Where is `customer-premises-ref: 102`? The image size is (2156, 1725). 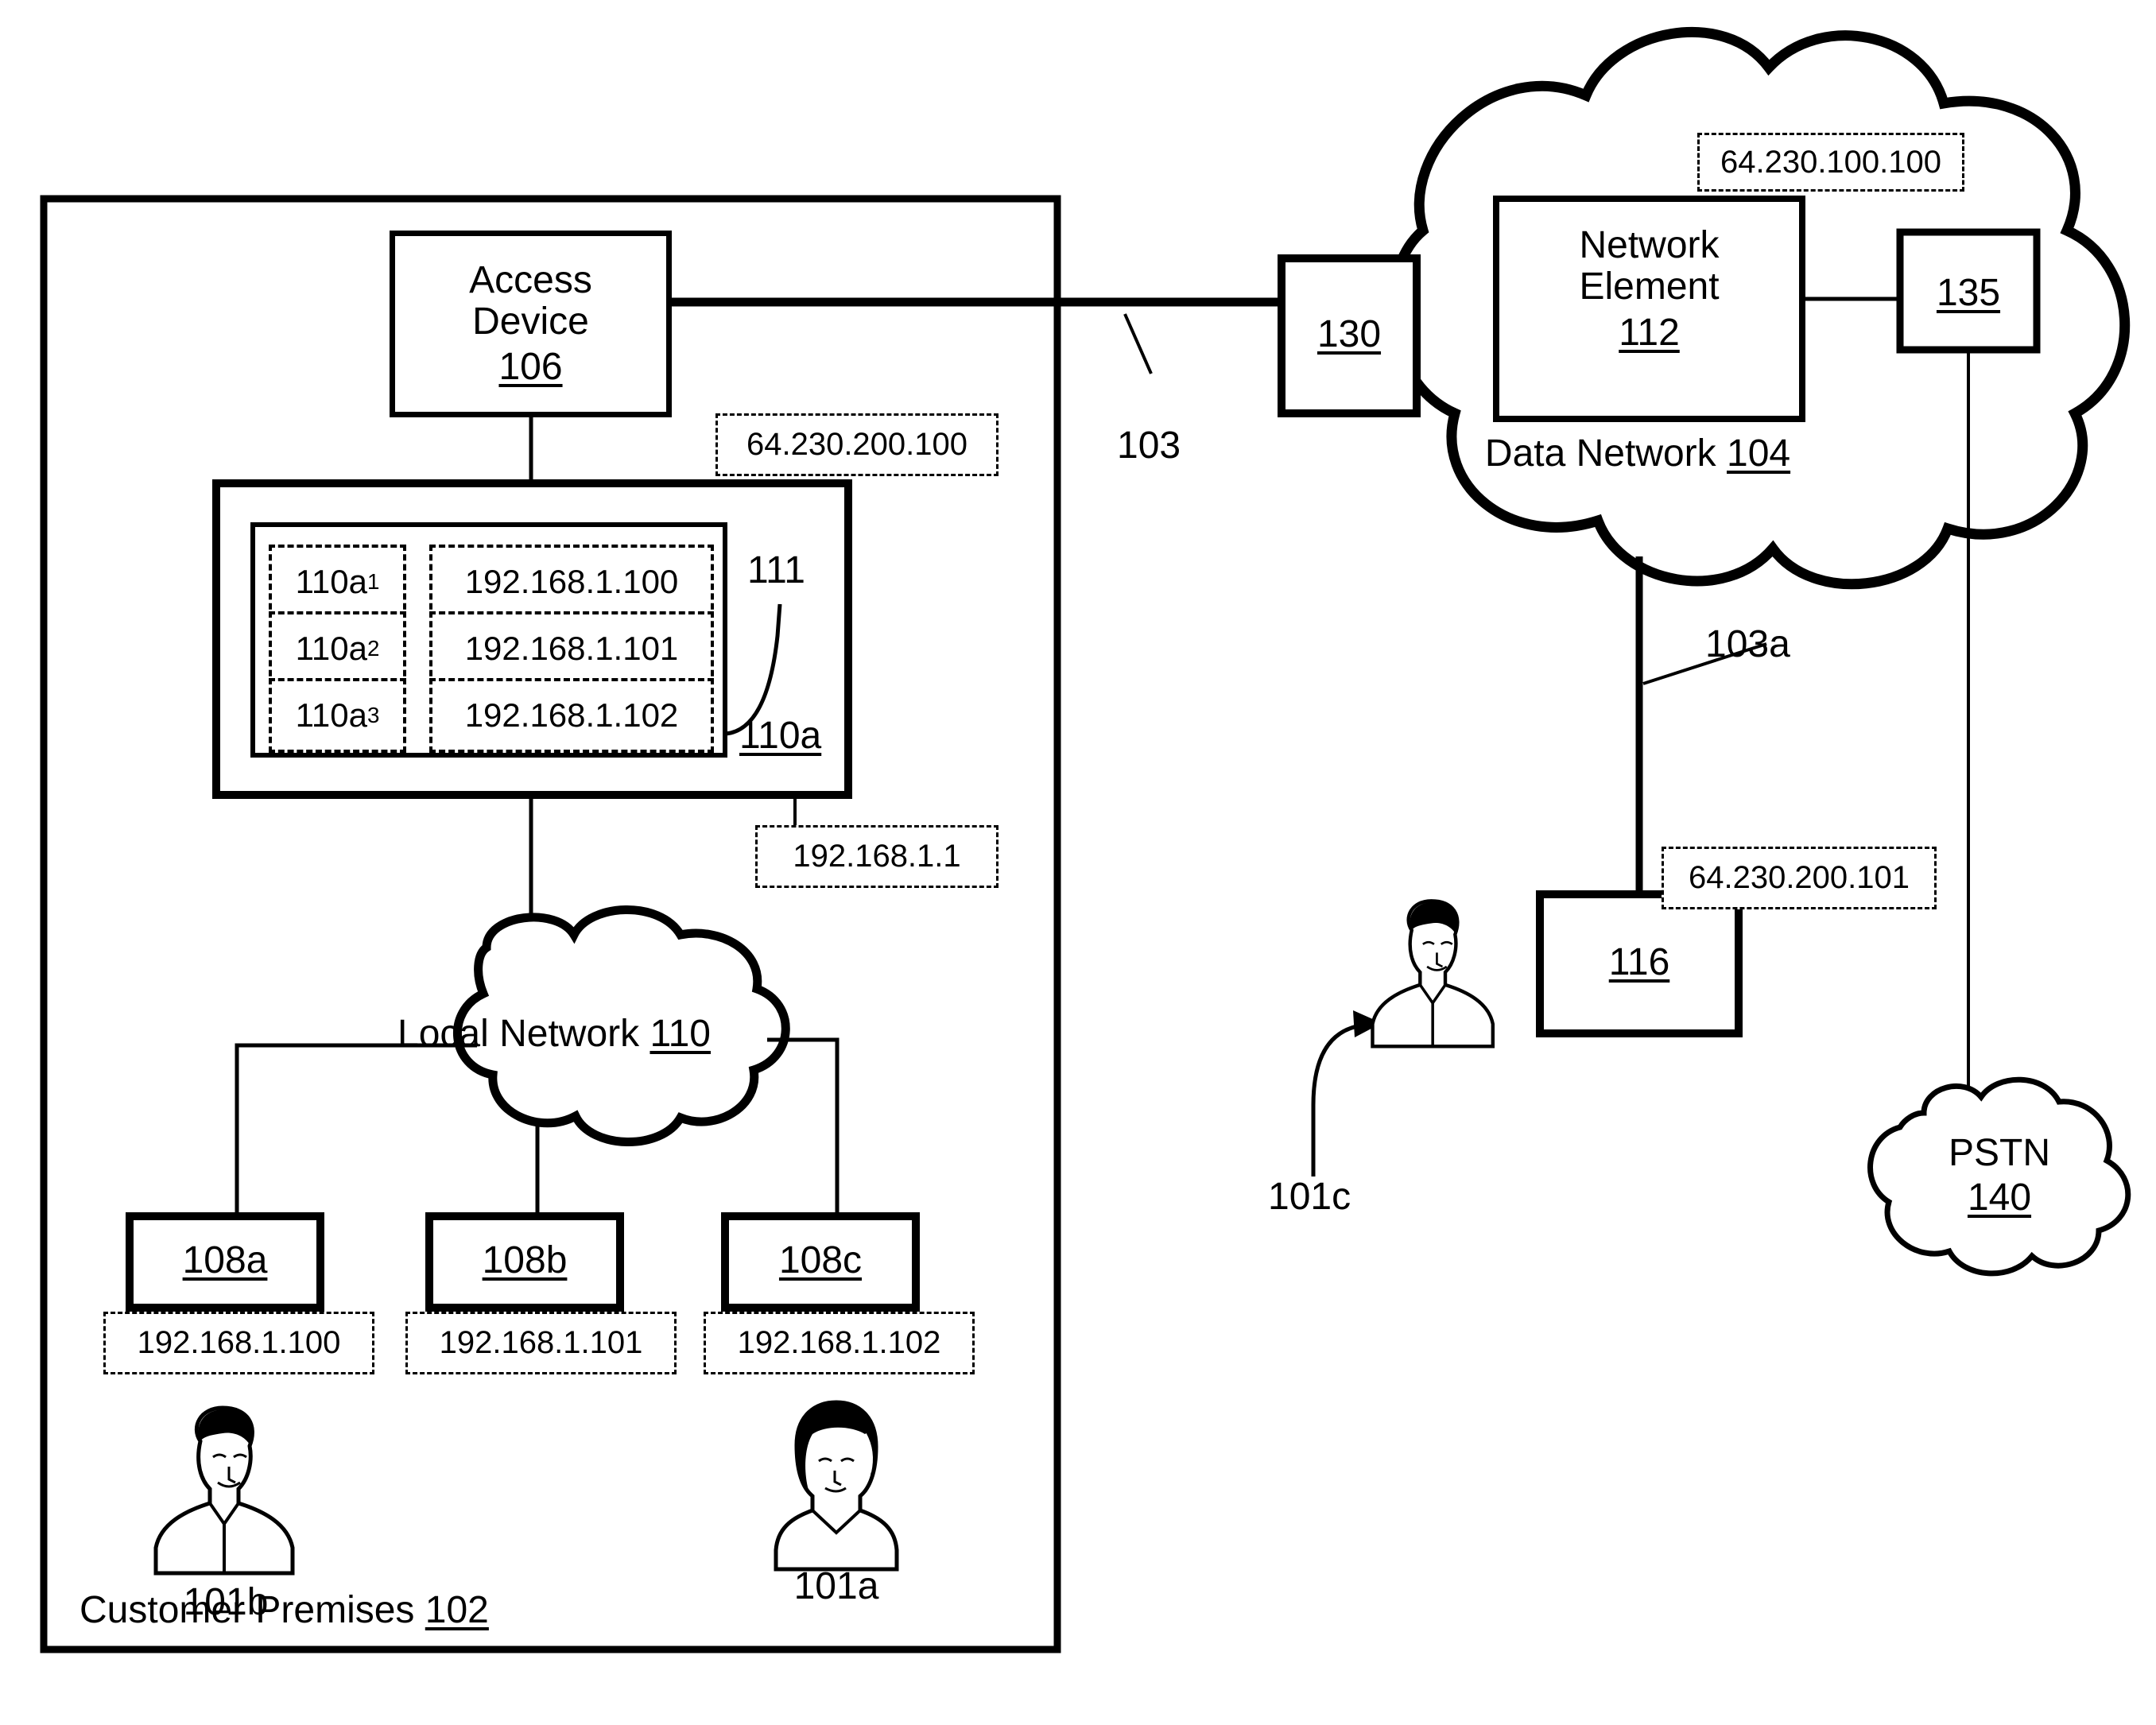
customer-premises-ref: 102 is located at coordinates (457, 1610).